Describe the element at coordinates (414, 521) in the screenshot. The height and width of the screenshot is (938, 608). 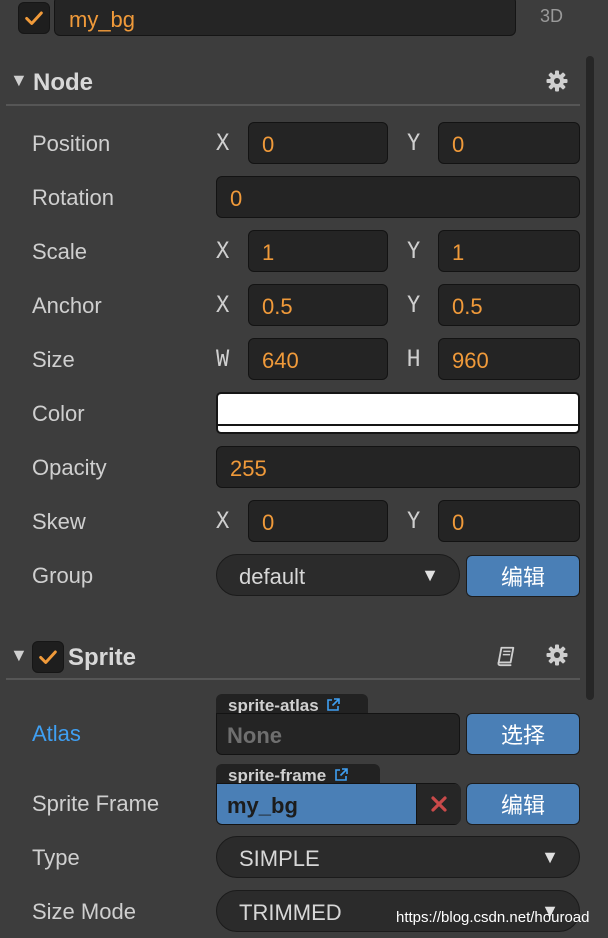
I see `skew-y-axis-label: Y` at that location.